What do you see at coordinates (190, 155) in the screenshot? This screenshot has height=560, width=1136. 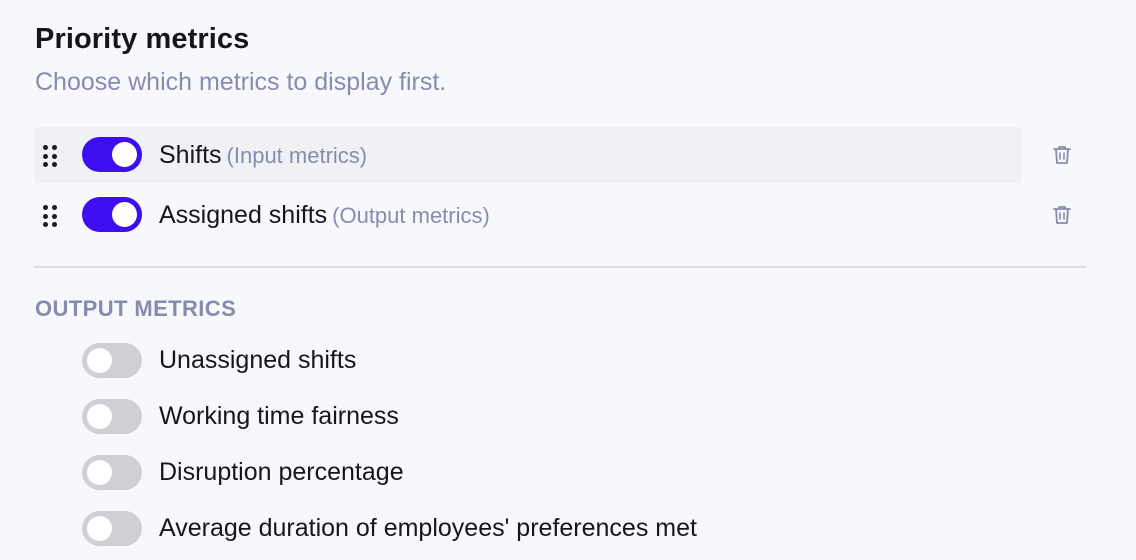 I see `metric-name: Shifts` at bounding box center [190, 155].